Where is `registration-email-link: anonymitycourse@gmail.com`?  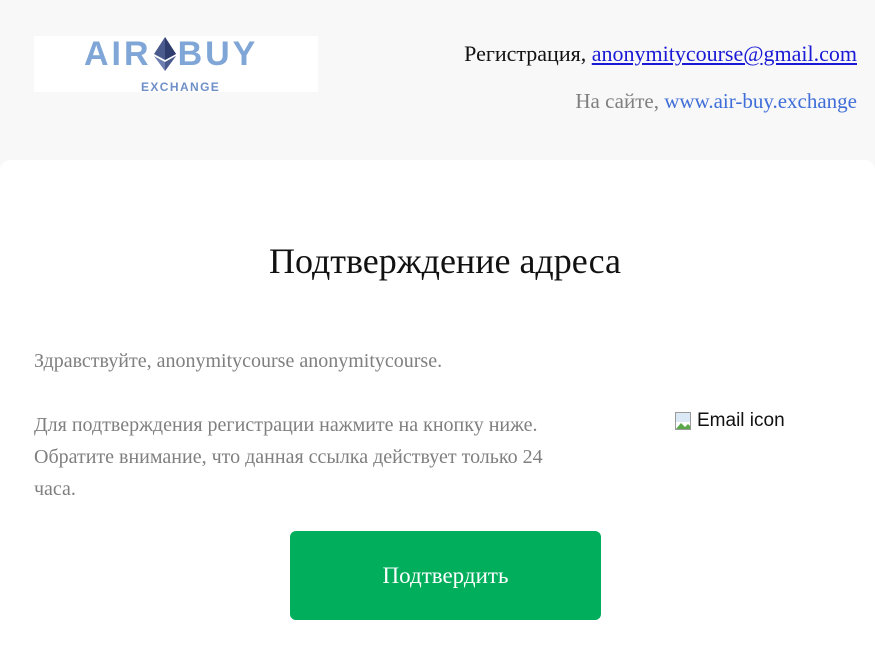 registration-email-link: anonymitycourse@gmail.com is located at coordinates (724, 53).